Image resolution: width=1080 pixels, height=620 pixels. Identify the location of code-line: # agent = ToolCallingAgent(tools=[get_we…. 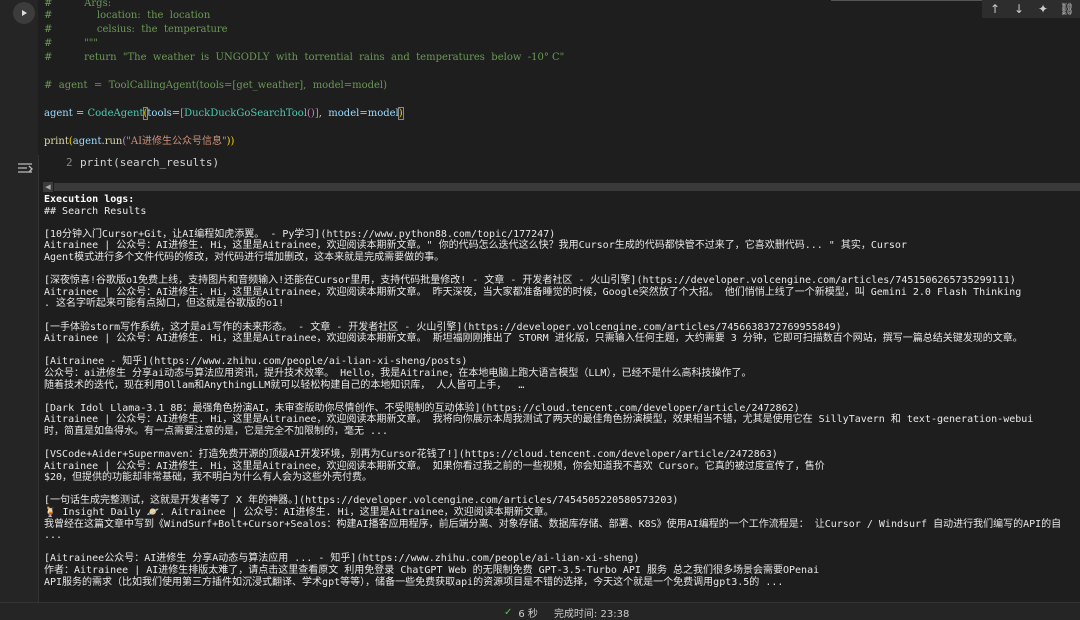
(216, 85).